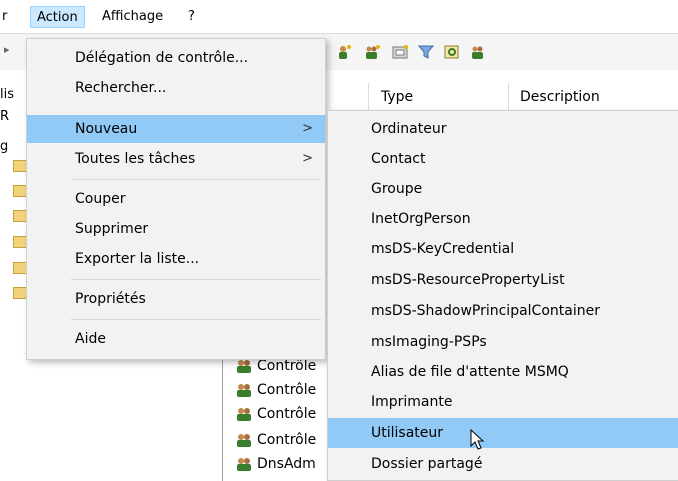 This screenshot has height=481, width=678. I want to click on menu-action: Action, so click(57, 17).